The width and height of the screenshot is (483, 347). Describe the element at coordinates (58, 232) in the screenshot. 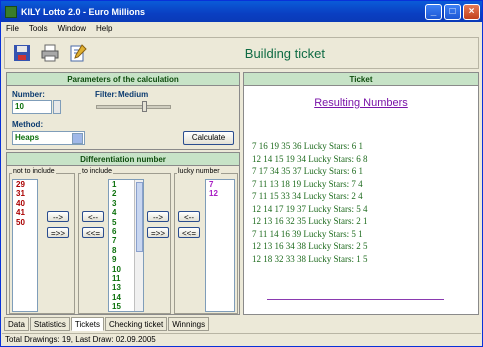

I see `move-right-all-button: =>>` at that location.